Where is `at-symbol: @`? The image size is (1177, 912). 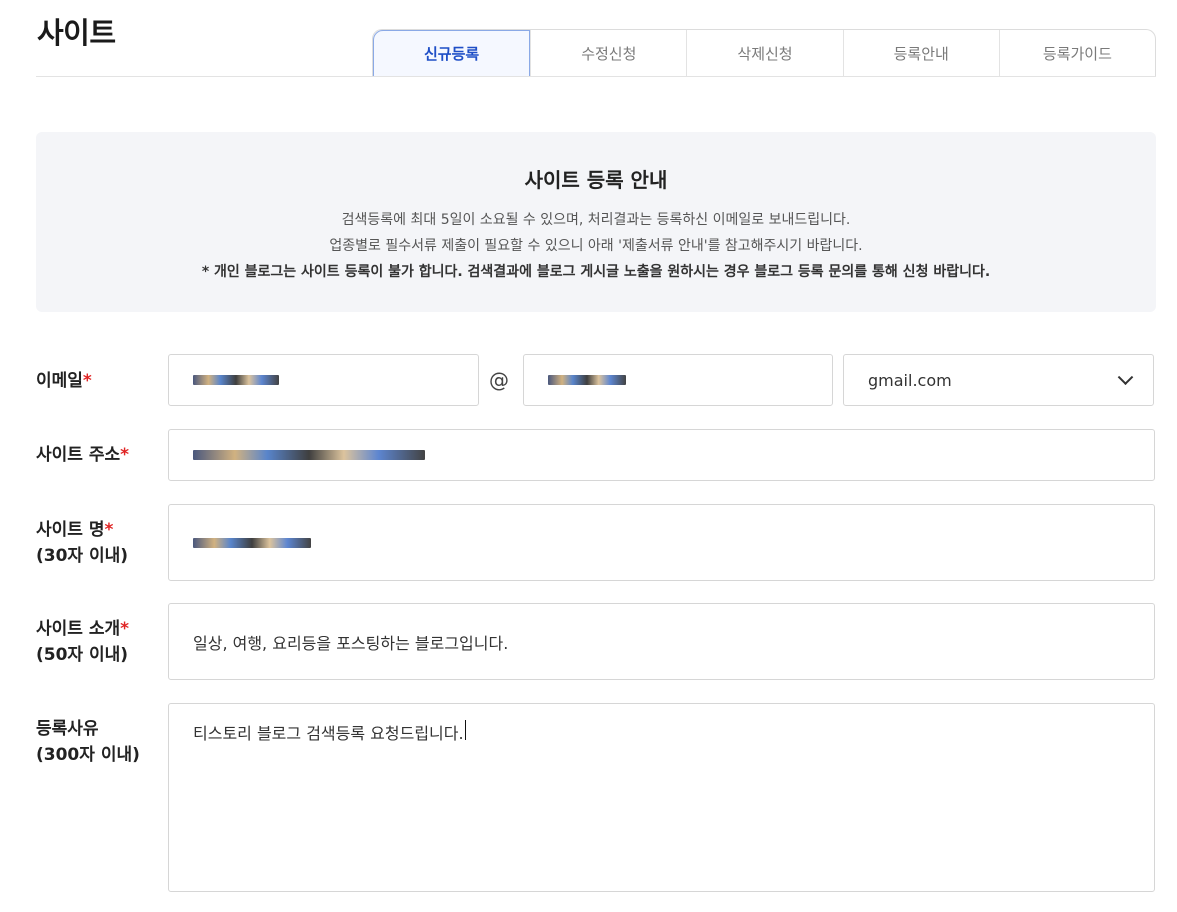 at-symbol: @ is located at coordinates (499, 380).